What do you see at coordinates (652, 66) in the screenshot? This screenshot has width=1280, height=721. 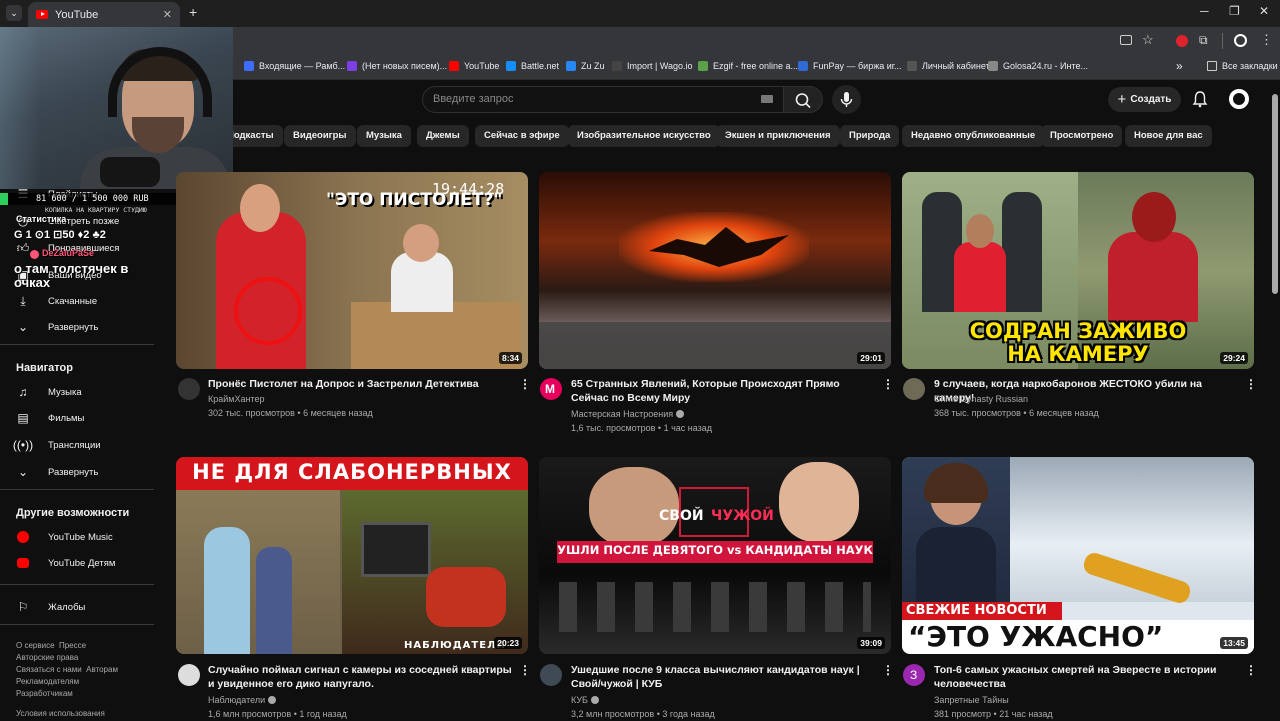 I see `bookmark-item: Import | Wago.io` at bounding box center [652, 66].